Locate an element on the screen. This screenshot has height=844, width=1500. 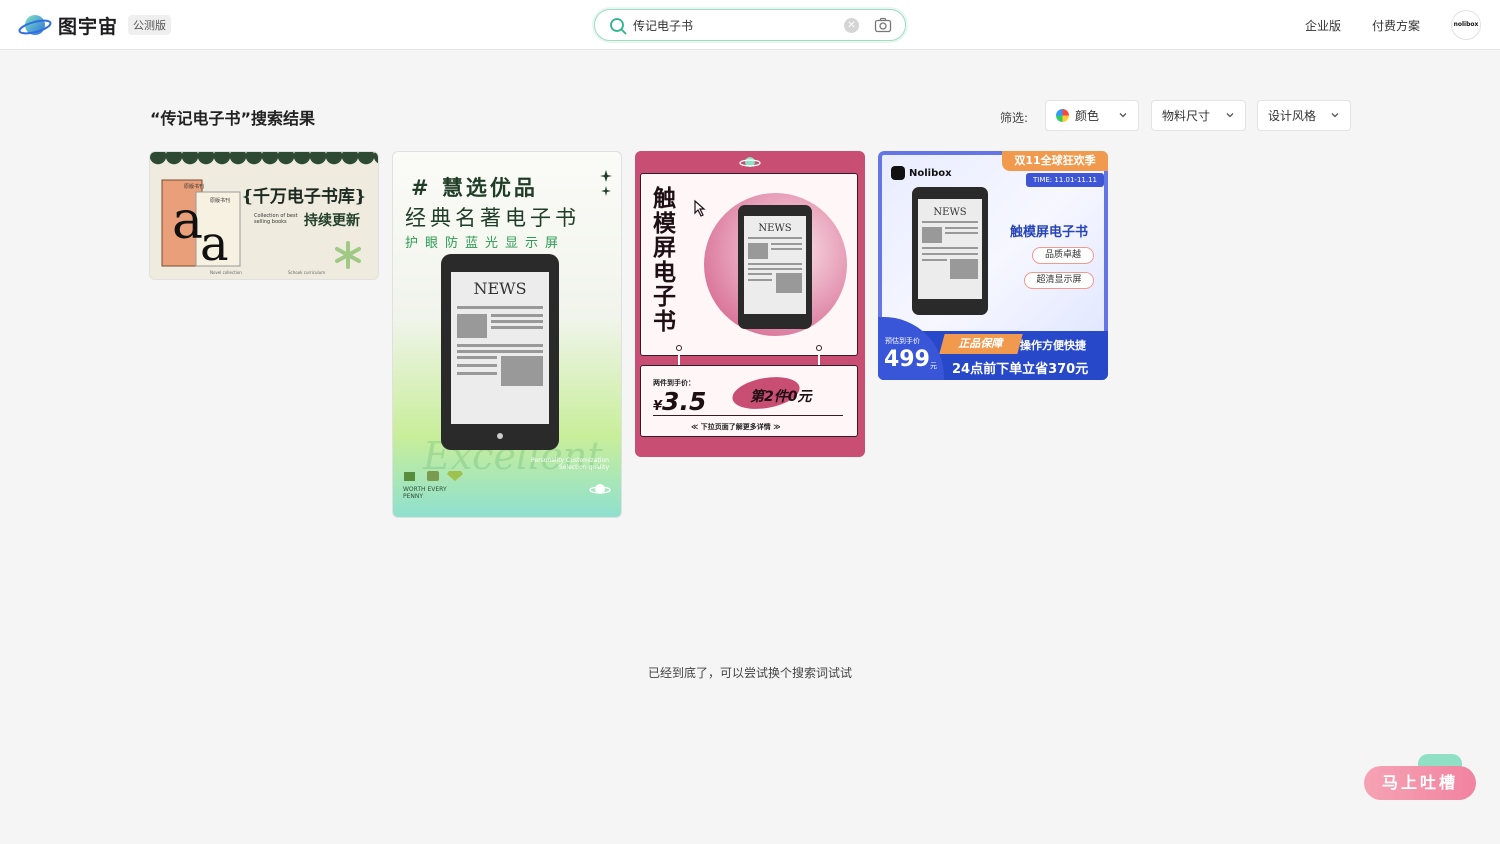
card4-product: 触模屏电子书 is located at coordinates (1049, 232).